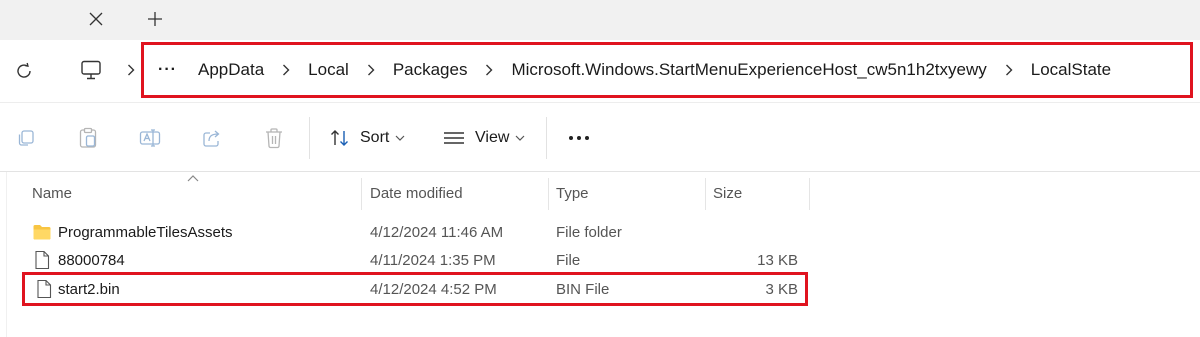 This screenshot has width=1200, height=337. I want to click on copy-button, so click(26, 138).